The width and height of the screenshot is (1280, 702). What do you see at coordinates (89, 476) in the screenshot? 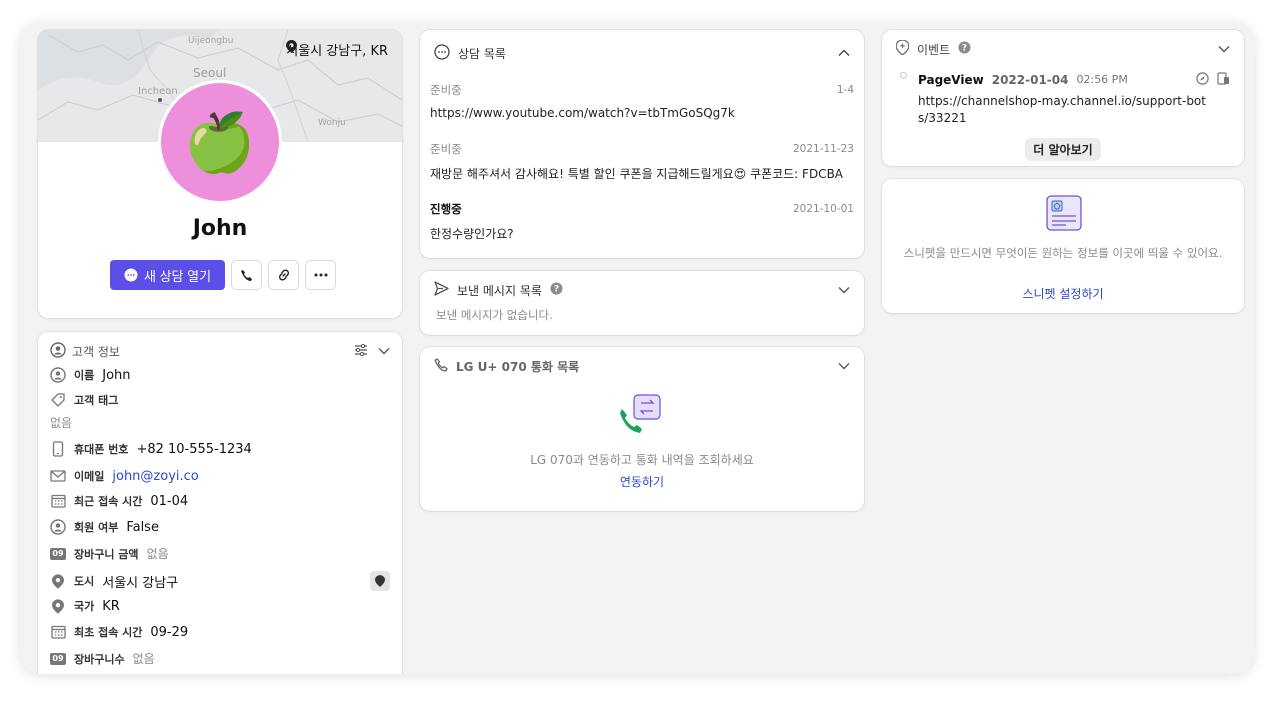
I see `info-label: 이메일` at bounding box center [89, 476].